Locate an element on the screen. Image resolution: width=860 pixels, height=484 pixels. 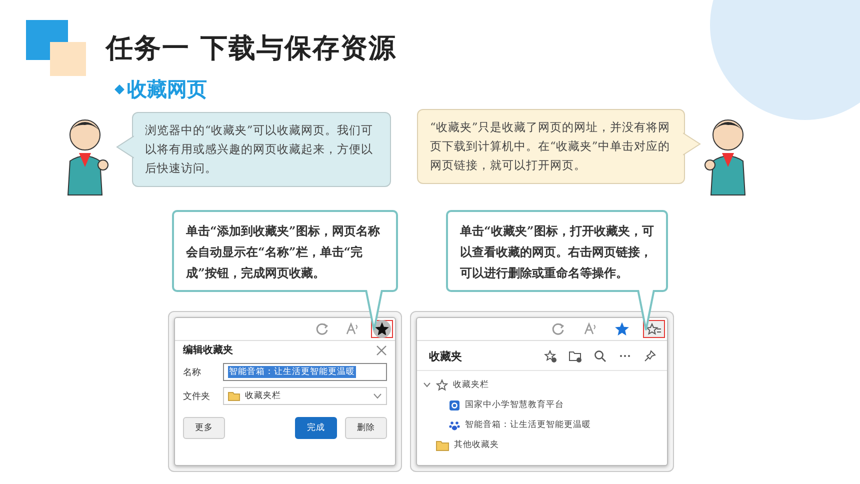
name-field: 智能音箱：让生活更智能更温暖 is located at coordinates (305, 372).